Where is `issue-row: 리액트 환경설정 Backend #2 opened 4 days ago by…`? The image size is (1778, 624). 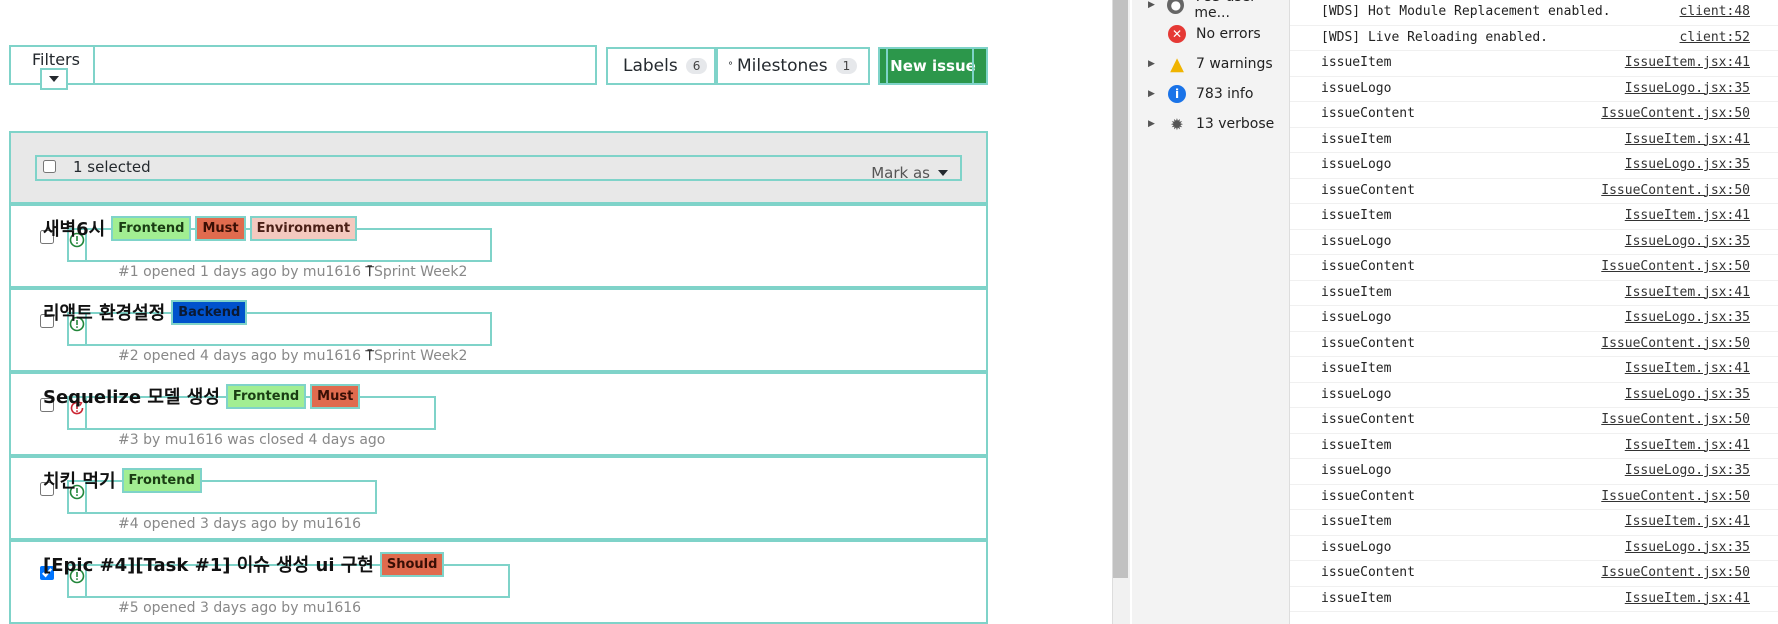
issue-row: 리액트 환경설정 Backend #2 opened 4 days ago by… is located at coordinates (498, 330).